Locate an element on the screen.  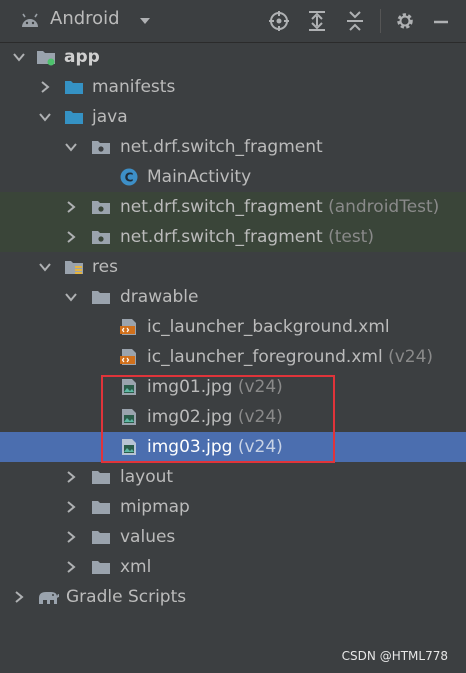
tree-item-img02: img02.jpg (v24) is located at coordinates (233, 417).